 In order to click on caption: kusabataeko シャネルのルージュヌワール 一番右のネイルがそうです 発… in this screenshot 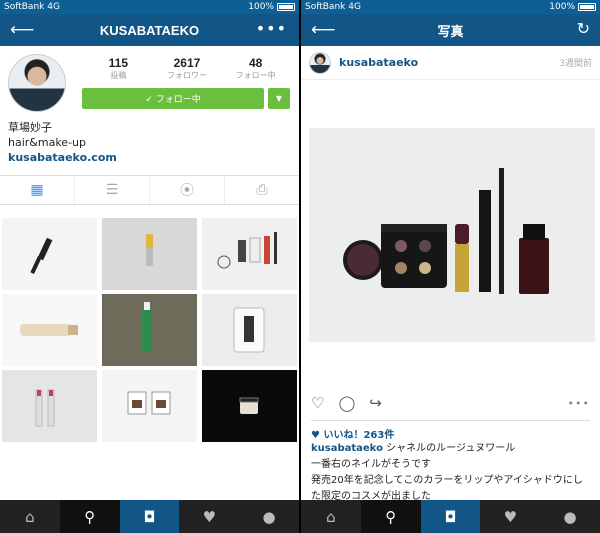, I will do `click(451, 473)`.